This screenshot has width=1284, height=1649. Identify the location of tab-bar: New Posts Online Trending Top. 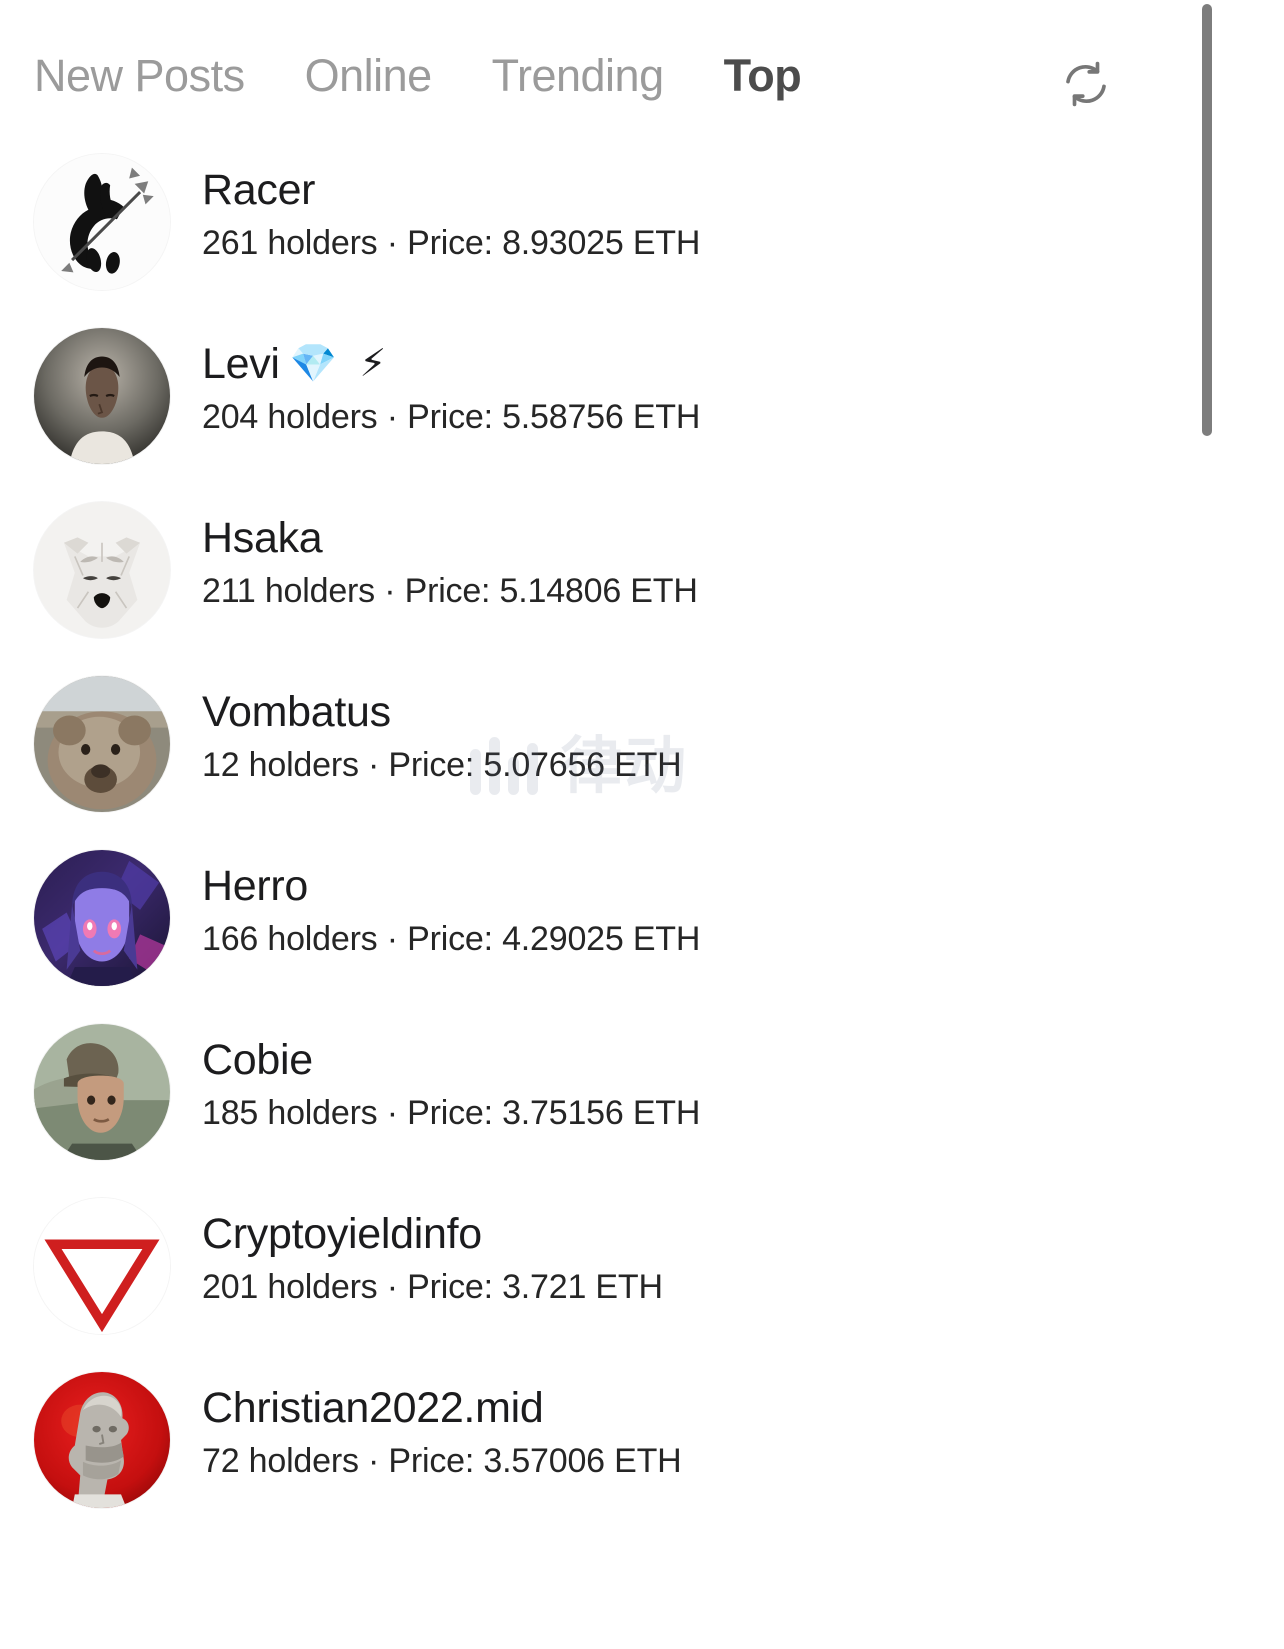
(600, 75).